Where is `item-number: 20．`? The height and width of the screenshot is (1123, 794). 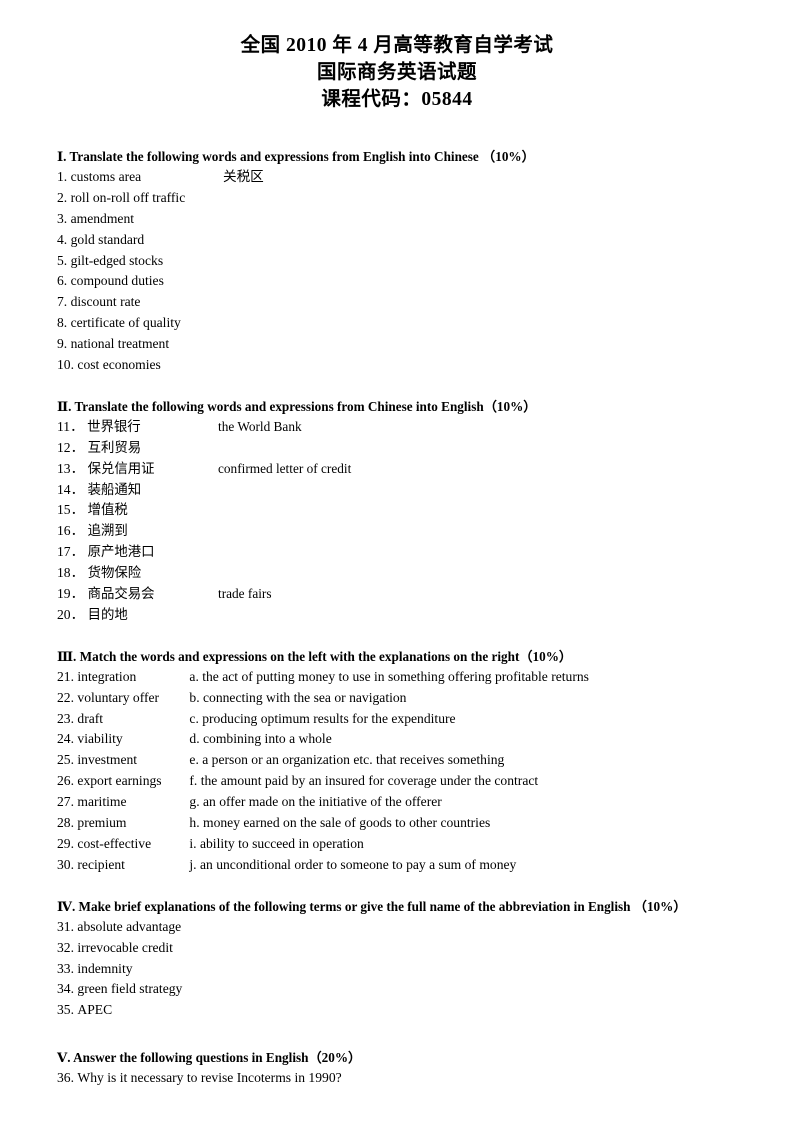
item-number: 20． is located at coordinates (71, 614).